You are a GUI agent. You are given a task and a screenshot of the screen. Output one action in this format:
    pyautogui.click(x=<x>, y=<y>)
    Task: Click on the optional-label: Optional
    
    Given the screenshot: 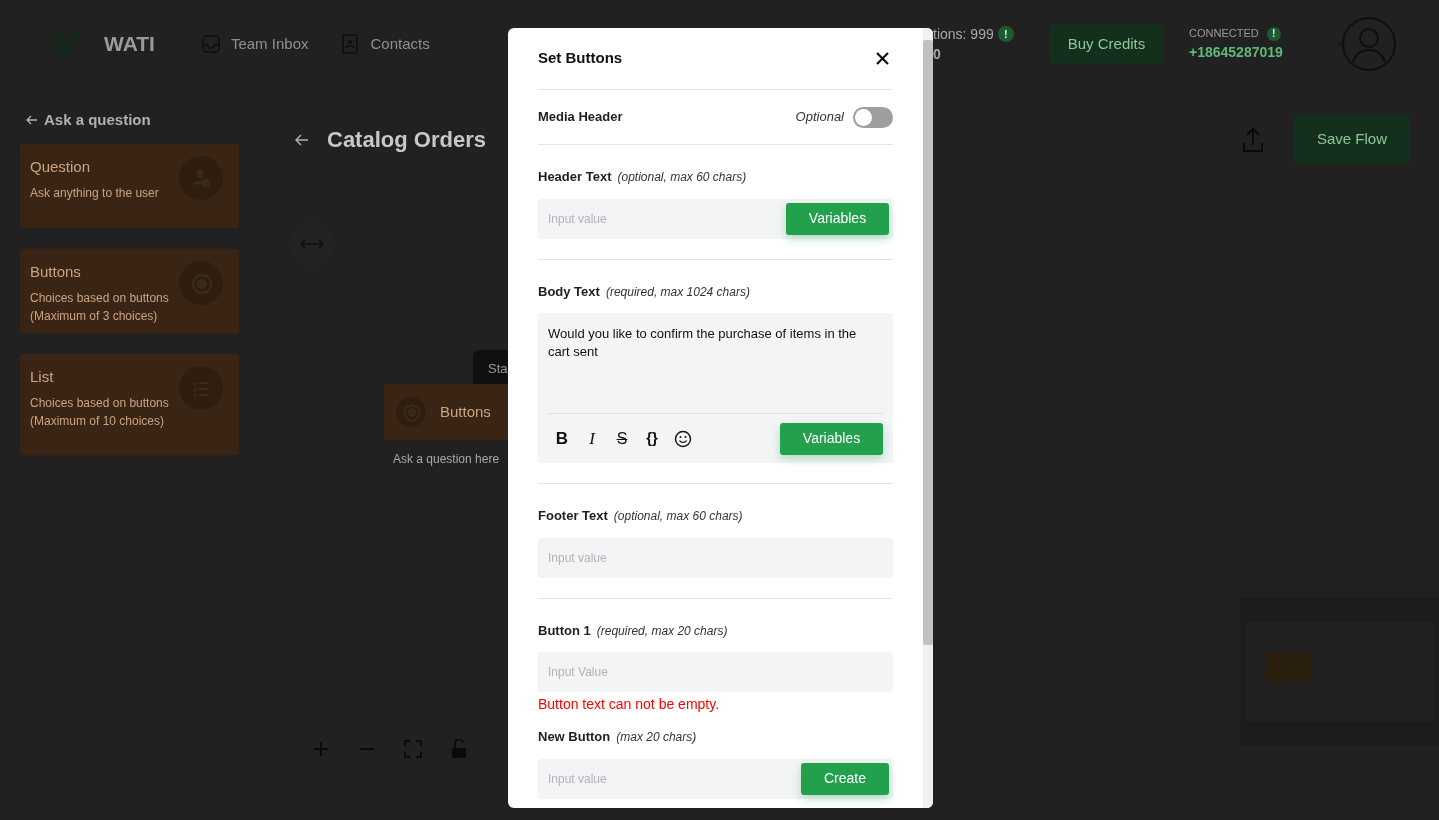 What is the action you would take?
    pyautogui.click(x=819, y=117)
    